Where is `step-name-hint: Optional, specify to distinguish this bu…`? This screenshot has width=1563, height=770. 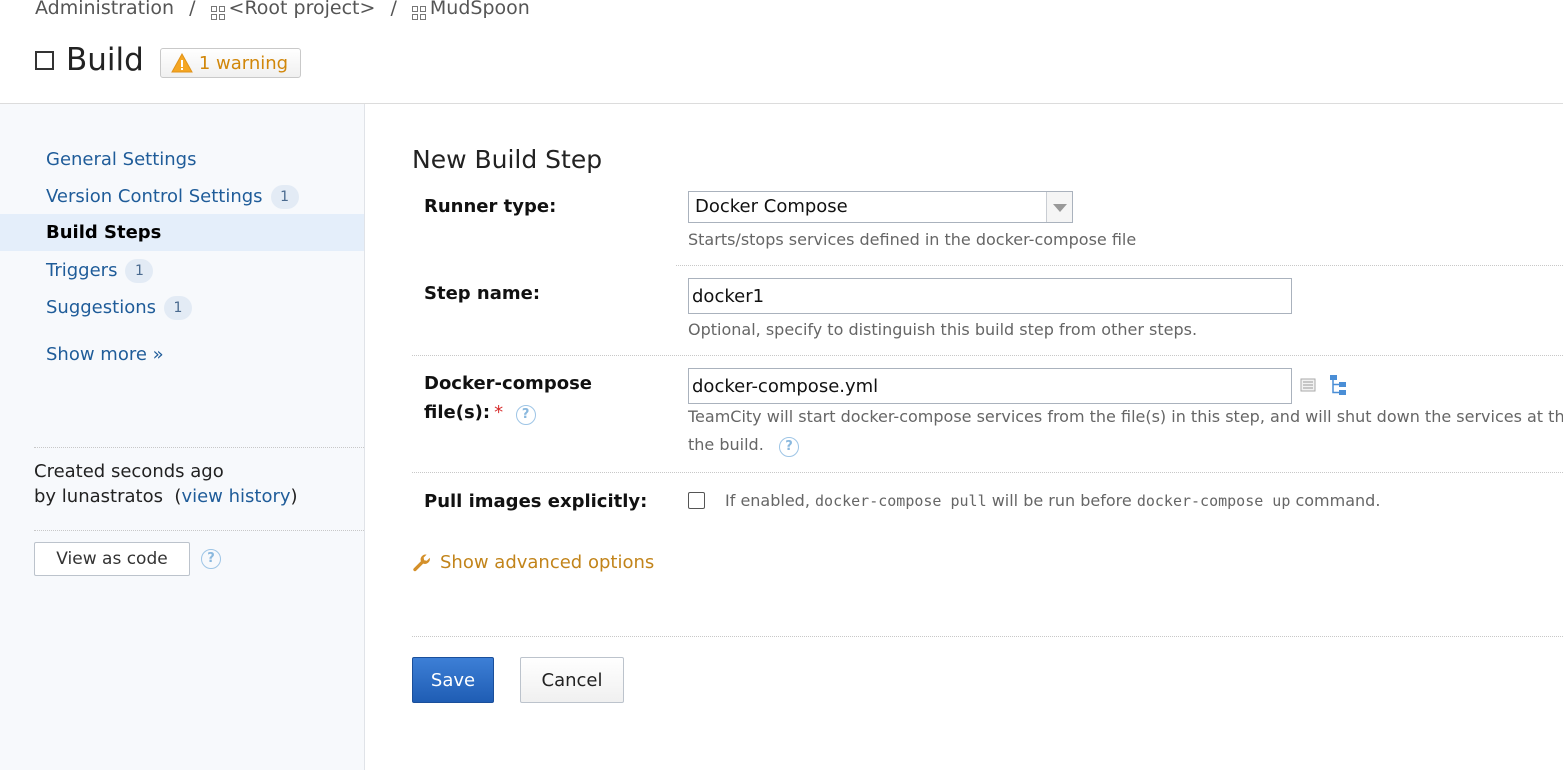
step-name-hint: Optional, specify to distinguish this bu… is located at coordinates (943, 329).